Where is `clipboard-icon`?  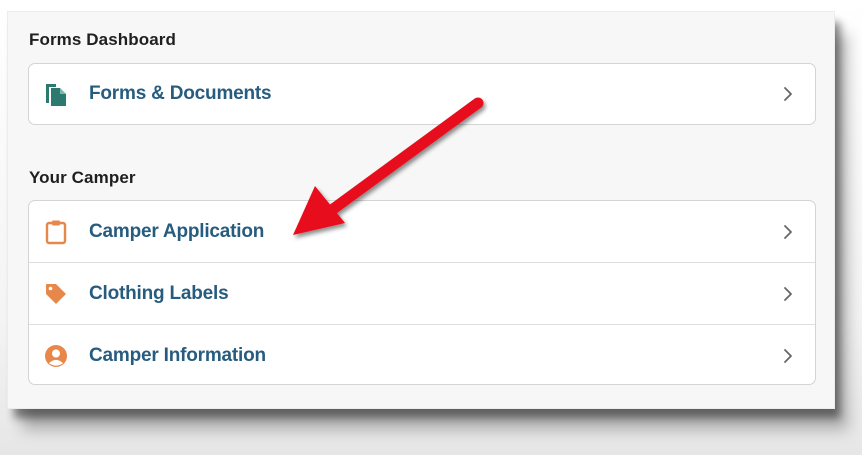
clipboard-icon is located at coordinates (56, 232).